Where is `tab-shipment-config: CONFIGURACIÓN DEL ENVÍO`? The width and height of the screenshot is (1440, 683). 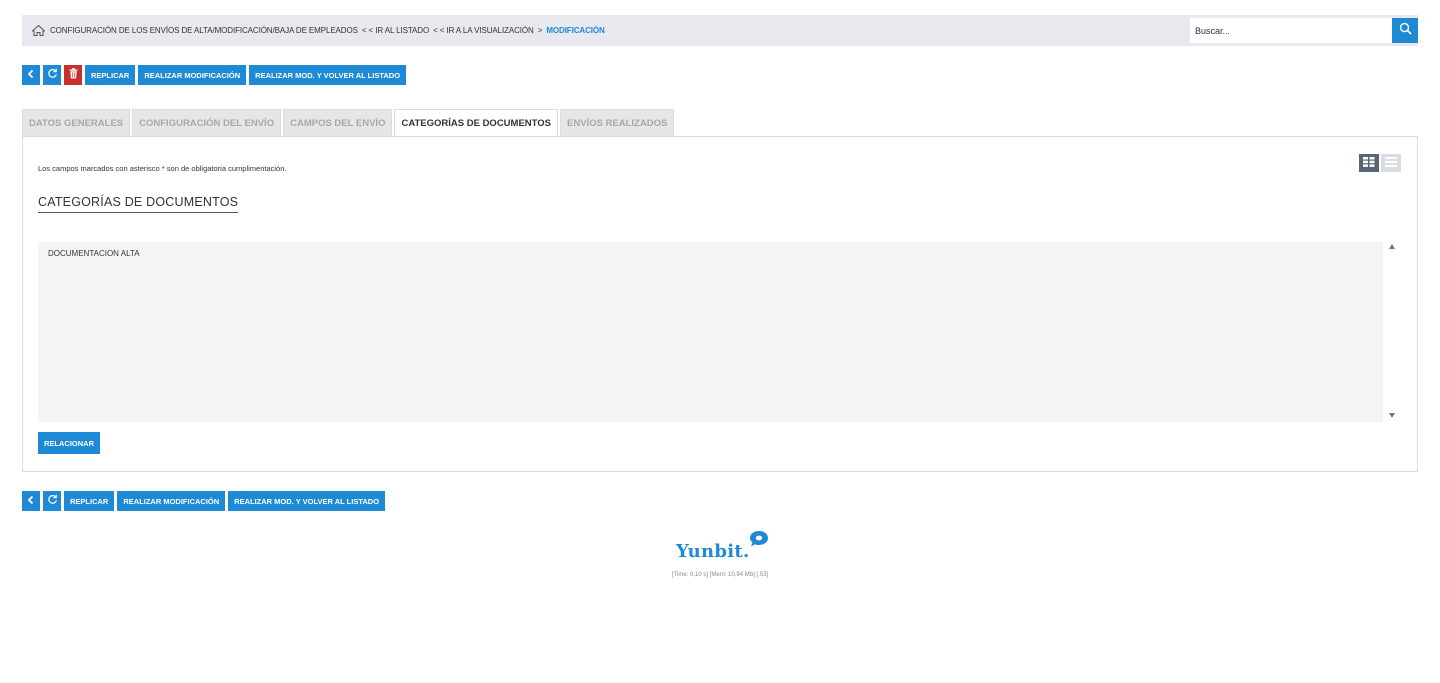
tab-shipment-config: CONFIGURACIÓN DEL ENVÍO is located at coordinates (207, 122).